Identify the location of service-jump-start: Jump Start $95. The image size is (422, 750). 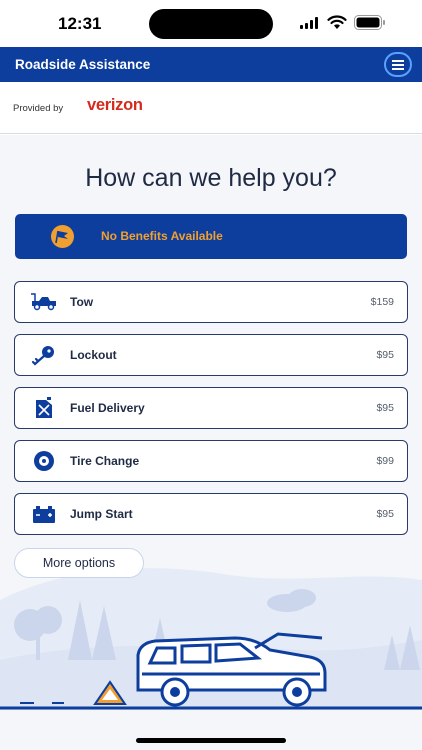
(211, 514).